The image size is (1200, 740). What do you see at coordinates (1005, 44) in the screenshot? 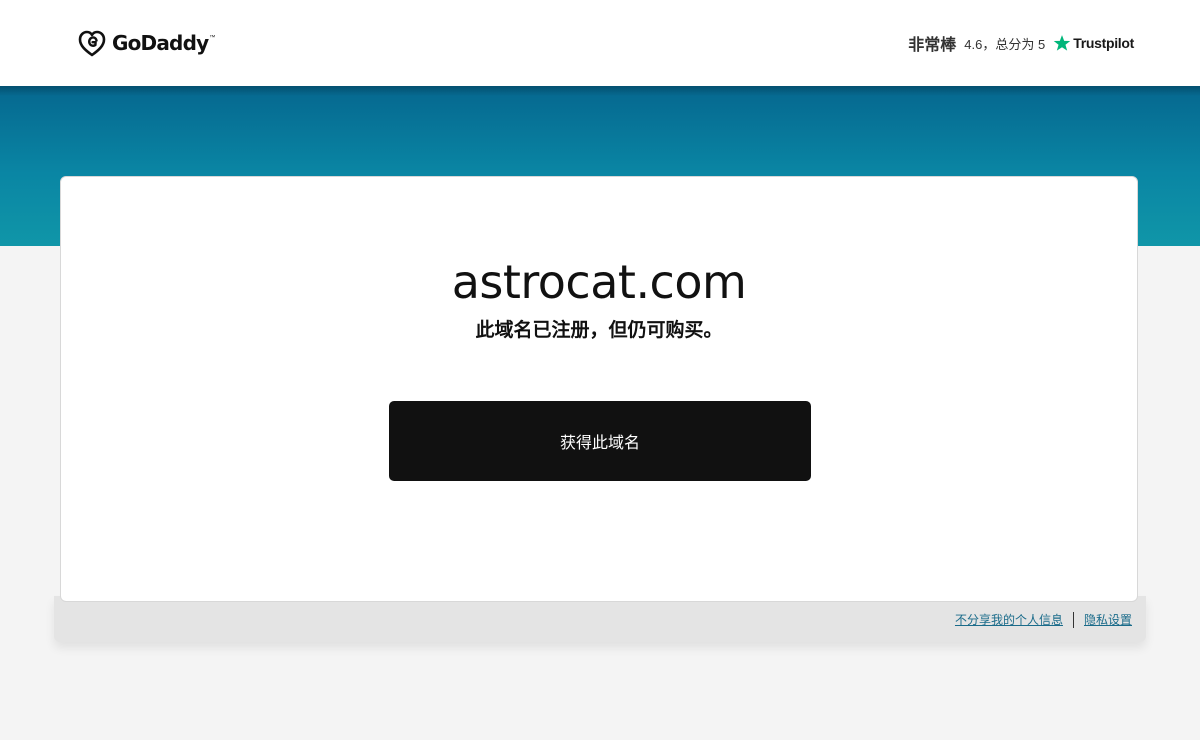
I see `rating-score: 4.6，总分为 5` at bounding box center [1005, 44].